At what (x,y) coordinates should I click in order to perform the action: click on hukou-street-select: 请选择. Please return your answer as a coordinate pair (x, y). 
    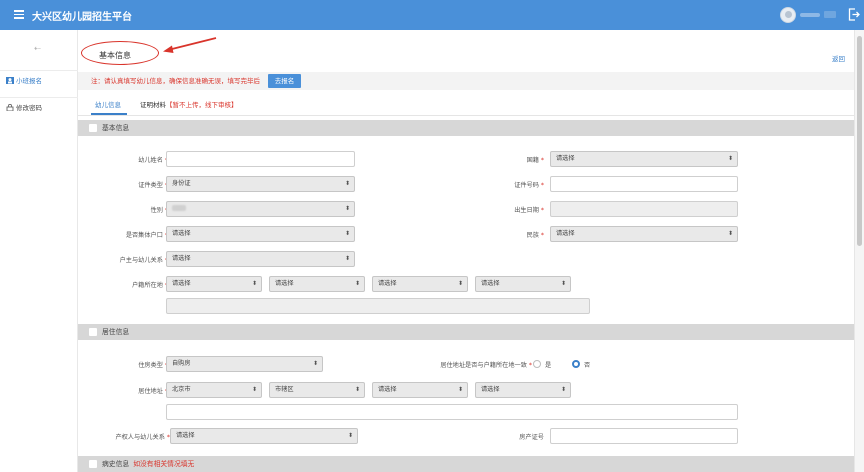
    Looking at the image, I should click on (523, 284).